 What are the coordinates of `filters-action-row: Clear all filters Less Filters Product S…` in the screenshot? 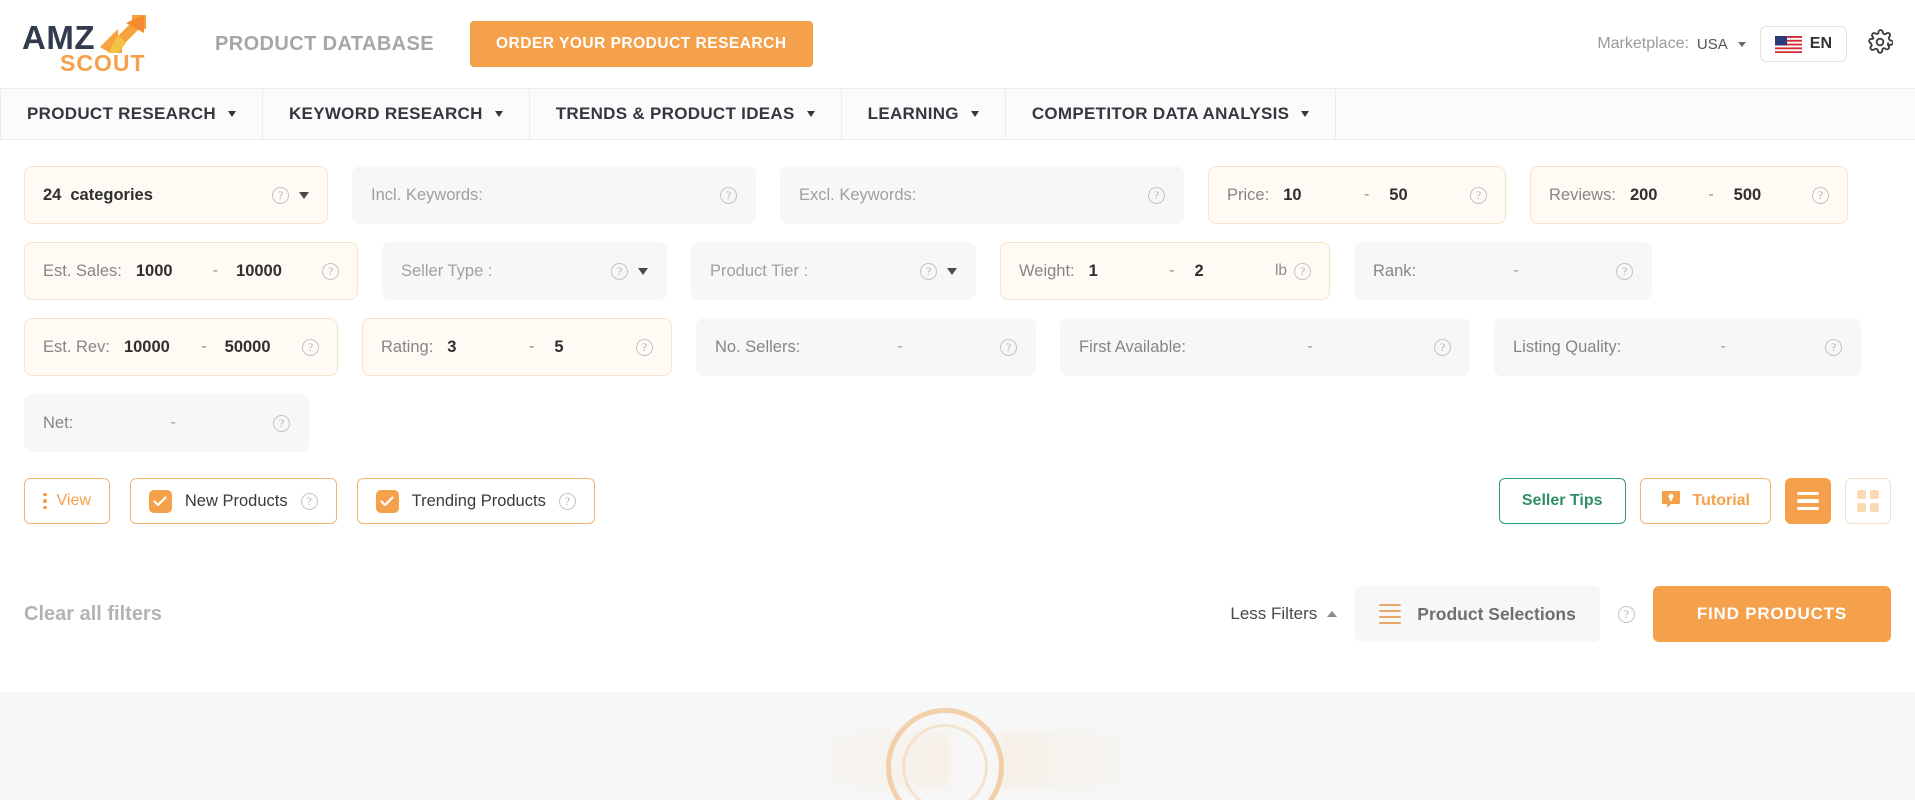 It's located at (957, 614).